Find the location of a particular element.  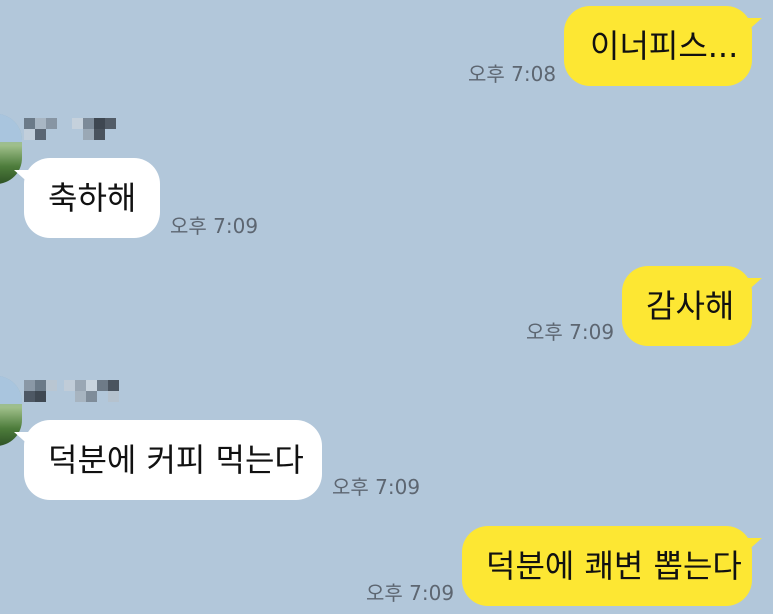

message-bubble-sent: 감사해 is located at coordinates (692, 306).